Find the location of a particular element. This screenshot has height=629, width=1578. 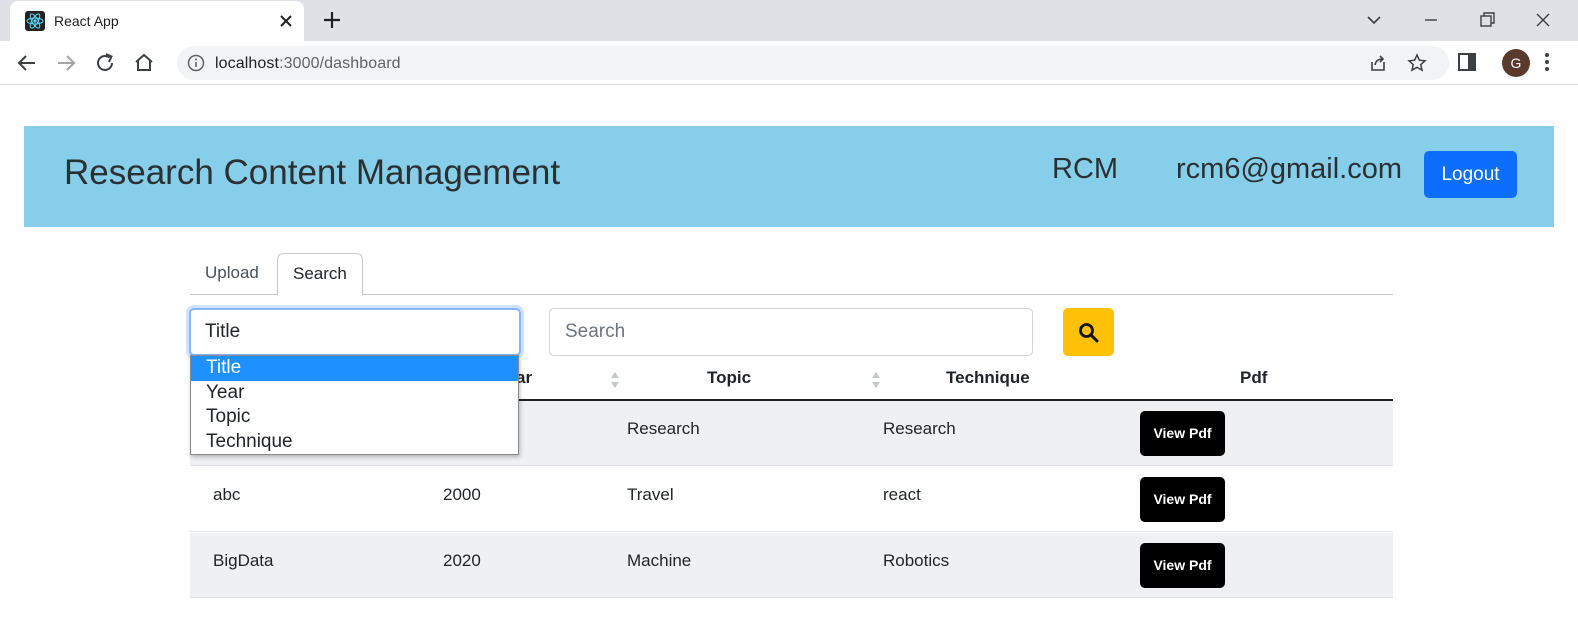

dropdown-option-topic: Topic is located at coordinates (354, 417).